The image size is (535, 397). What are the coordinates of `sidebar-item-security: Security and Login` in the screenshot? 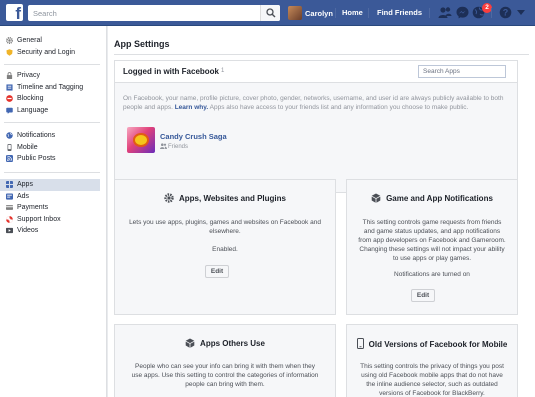 It's located at (50, 53).